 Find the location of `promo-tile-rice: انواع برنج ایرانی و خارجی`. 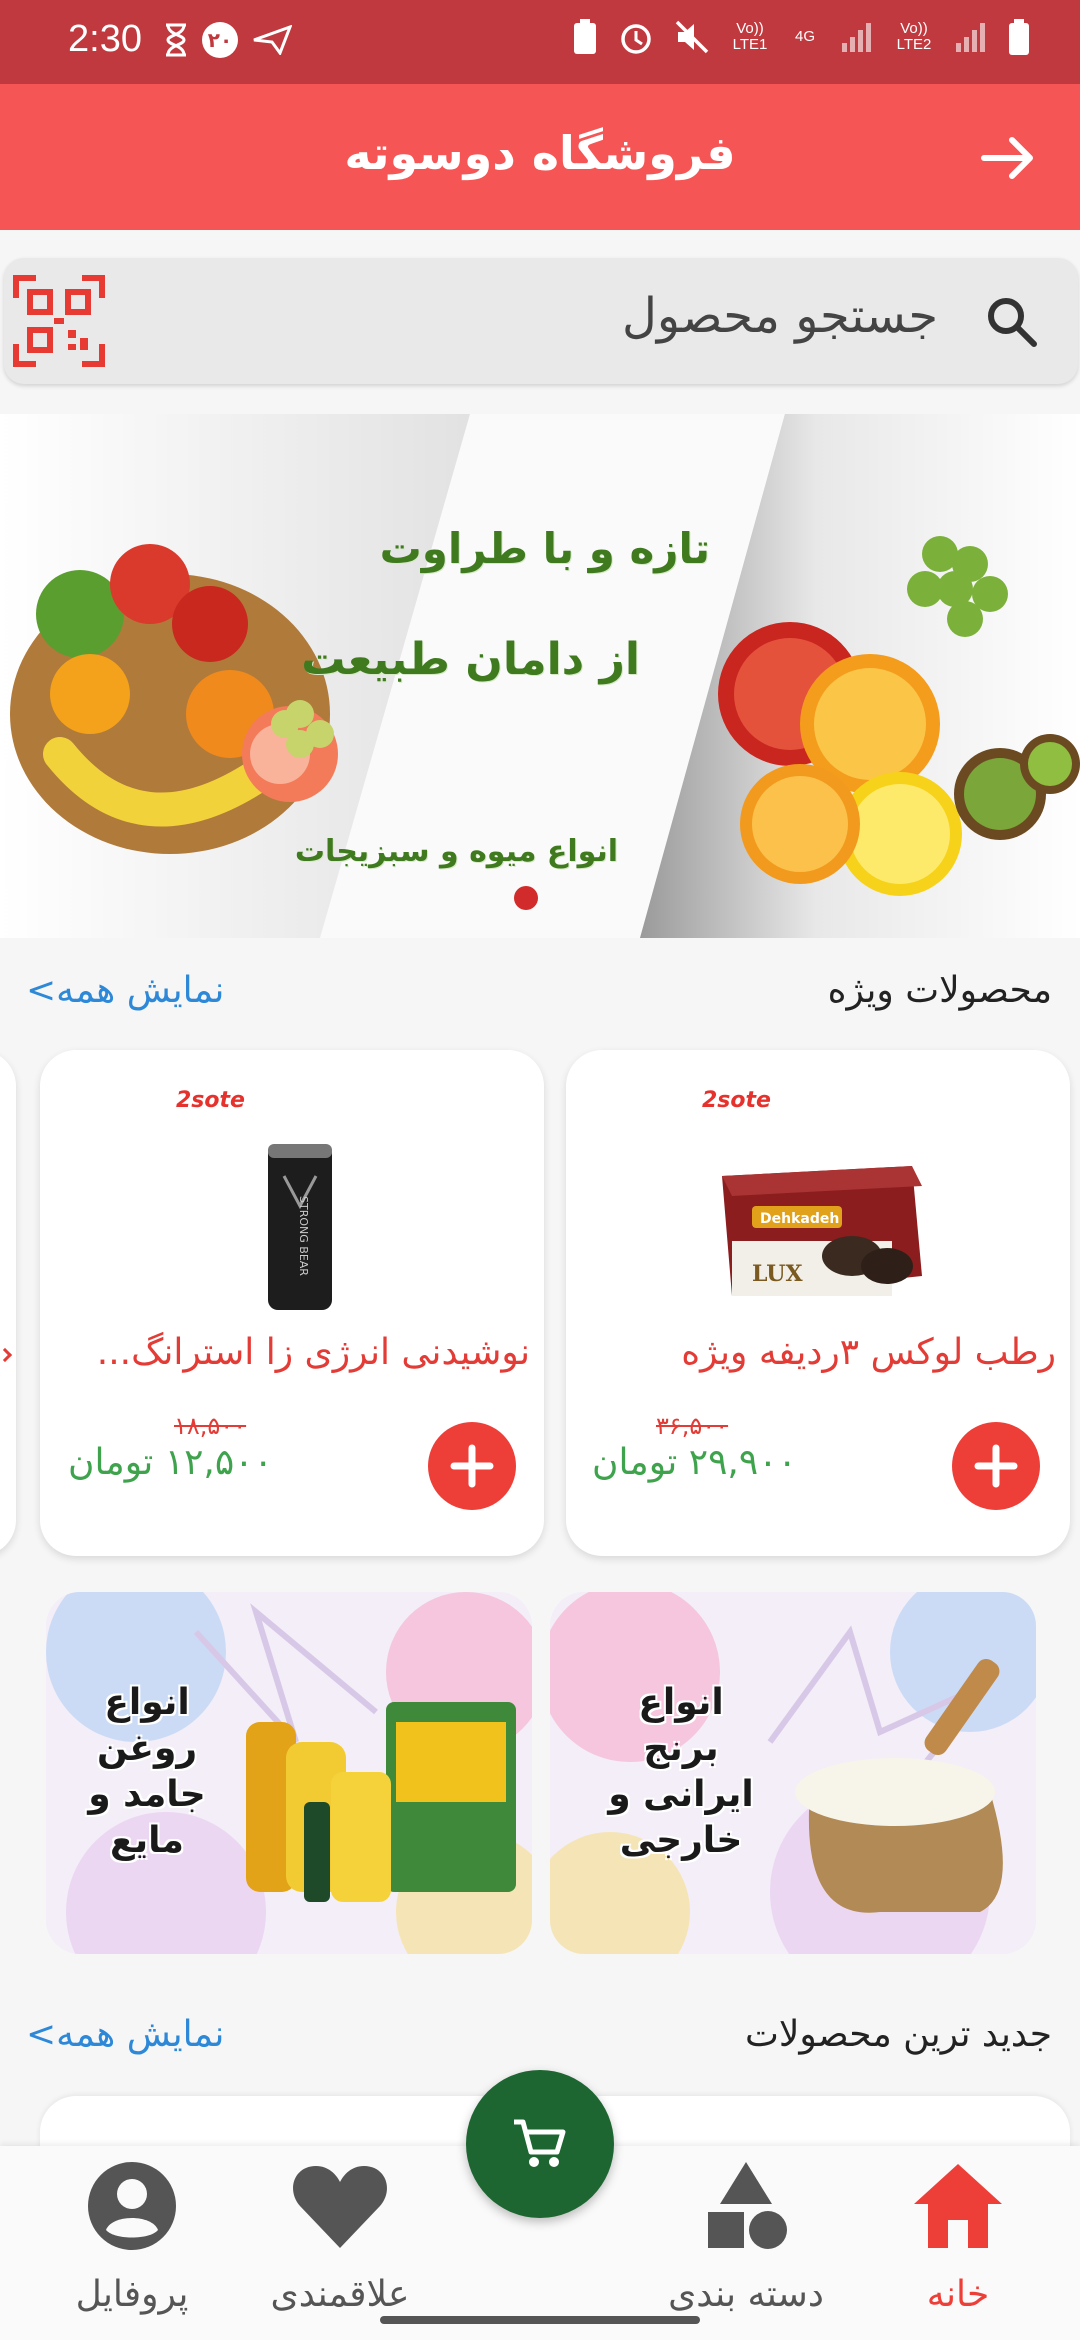

promo-tile-rice: انواع برنج ایرانی و خارجی is located at coordinates (793, 1773).